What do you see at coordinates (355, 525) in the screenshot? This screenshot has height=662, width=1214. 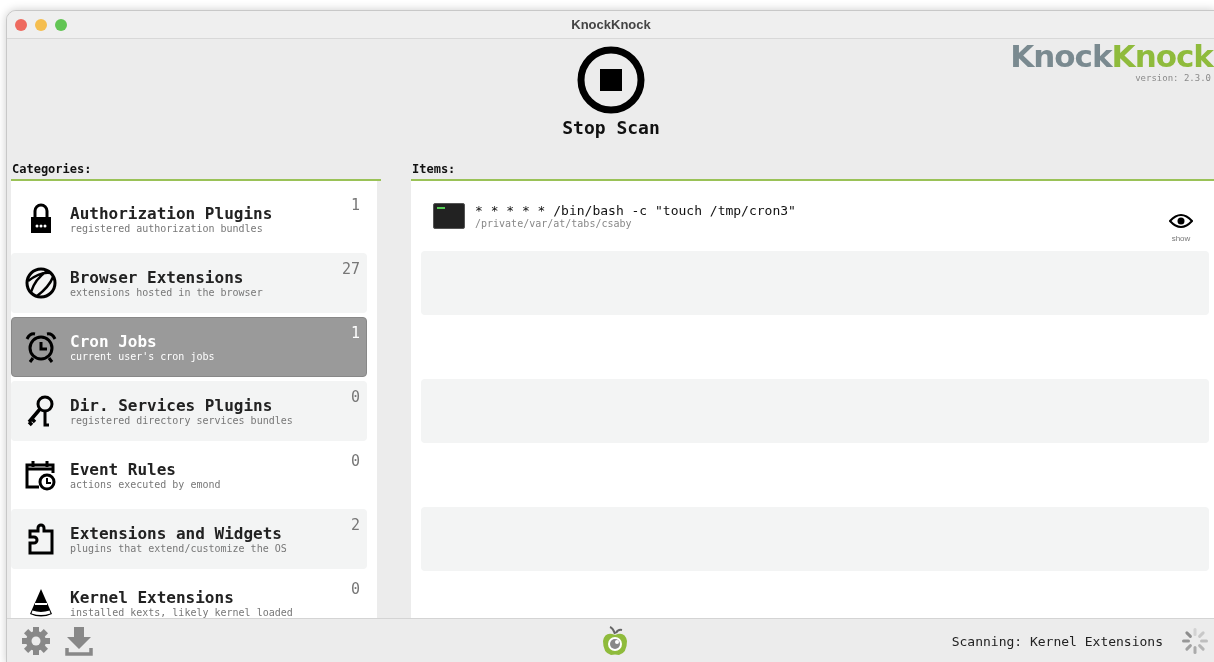 I see `item-count: 2` at bounding box center [355, 525].